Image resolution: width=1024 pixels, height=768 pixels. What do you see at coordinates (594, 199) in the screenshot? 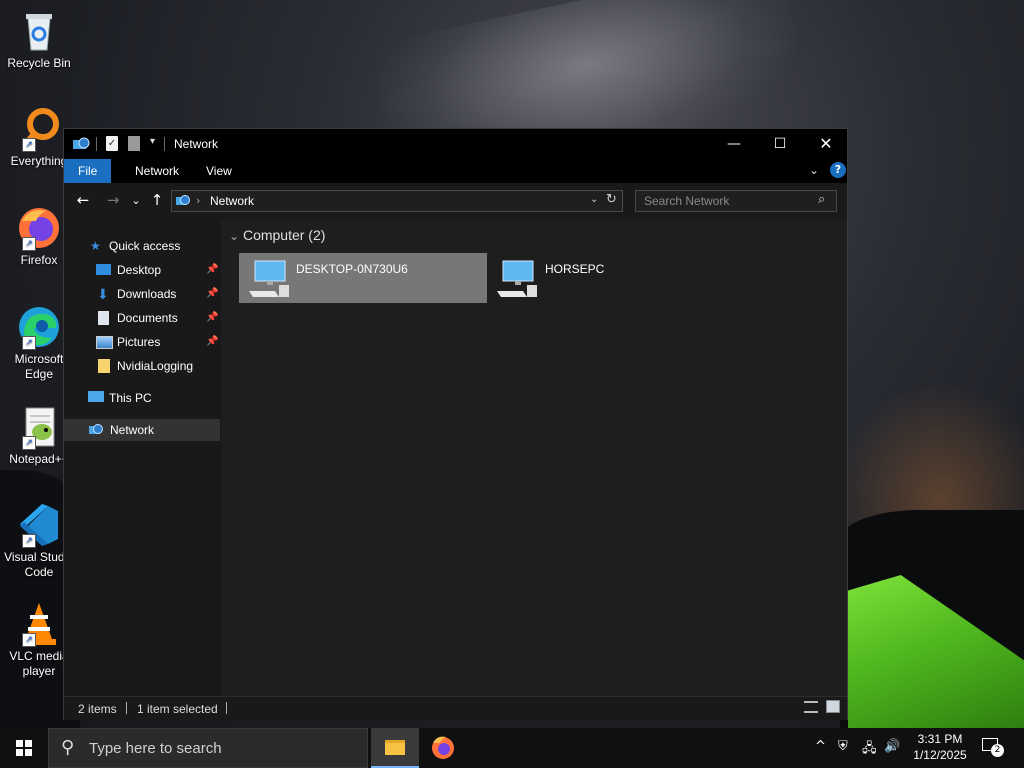
I see `address-dropdown-icon: ⌄` at bounding box center [594, 199].